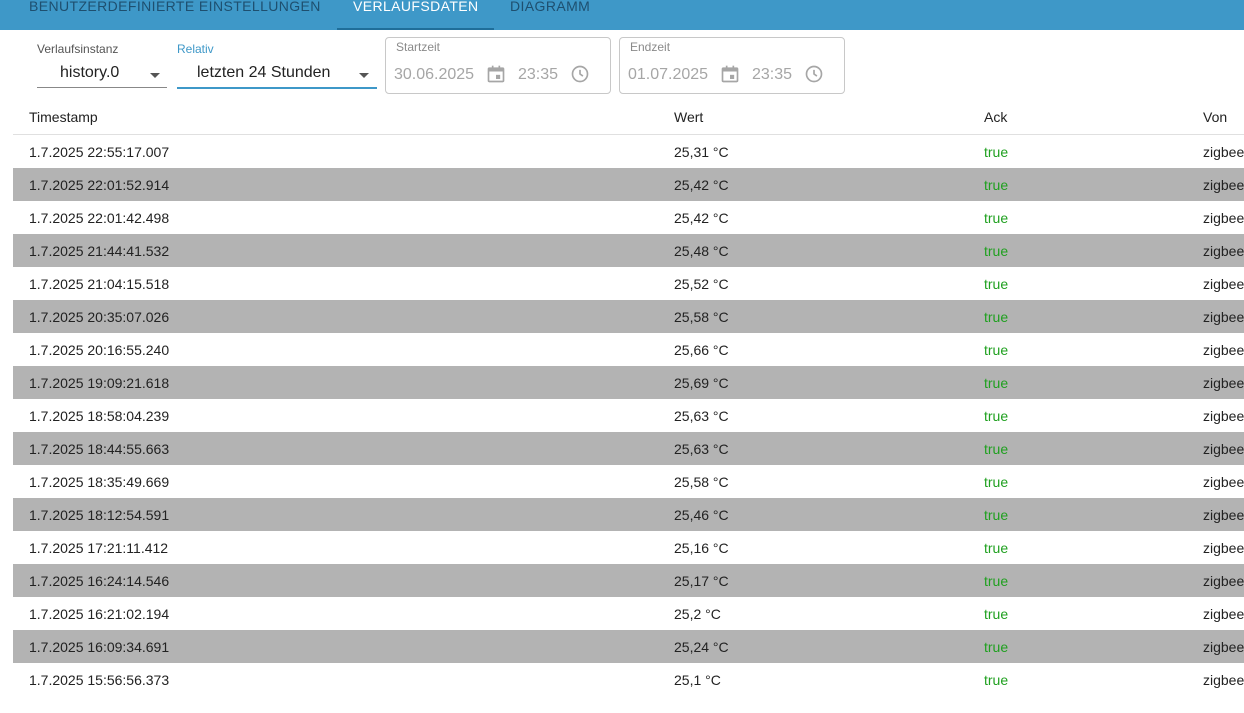  I want to click on tab-history-data: VERLAUFSDATEN, so click(416, 15).